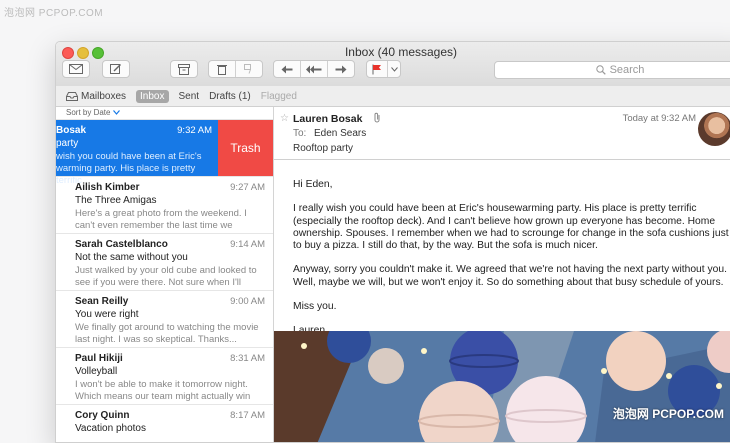 The width and height of the screenshot is (730, 443). Describe the element at coordinates (247, 187) in the screenshot. I see `message-time: 9:27 AM` at that location.